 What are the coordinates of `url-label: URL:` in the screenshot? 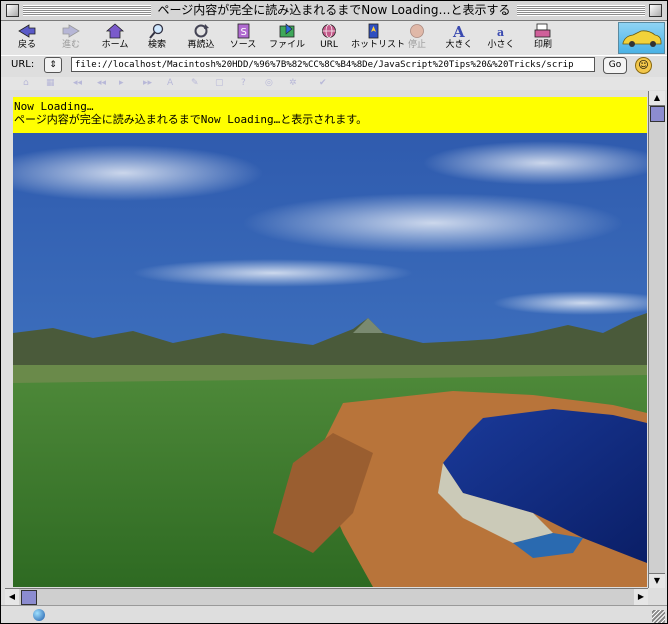 It's located at (23, 64).